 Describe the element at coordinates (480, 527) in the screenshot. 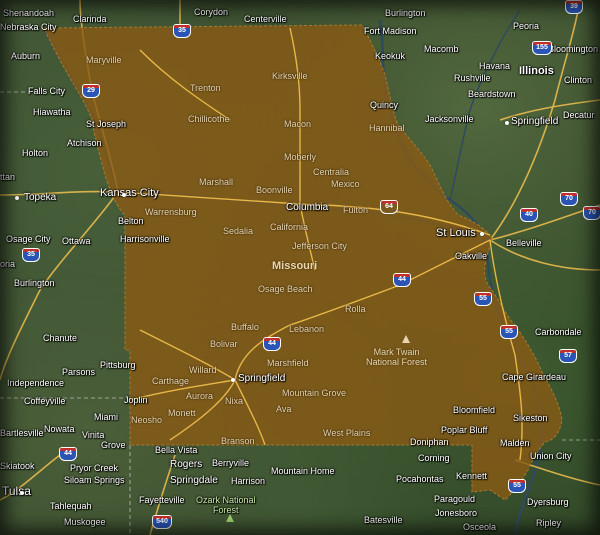

I see `place-osceola: Osceola` at that location.